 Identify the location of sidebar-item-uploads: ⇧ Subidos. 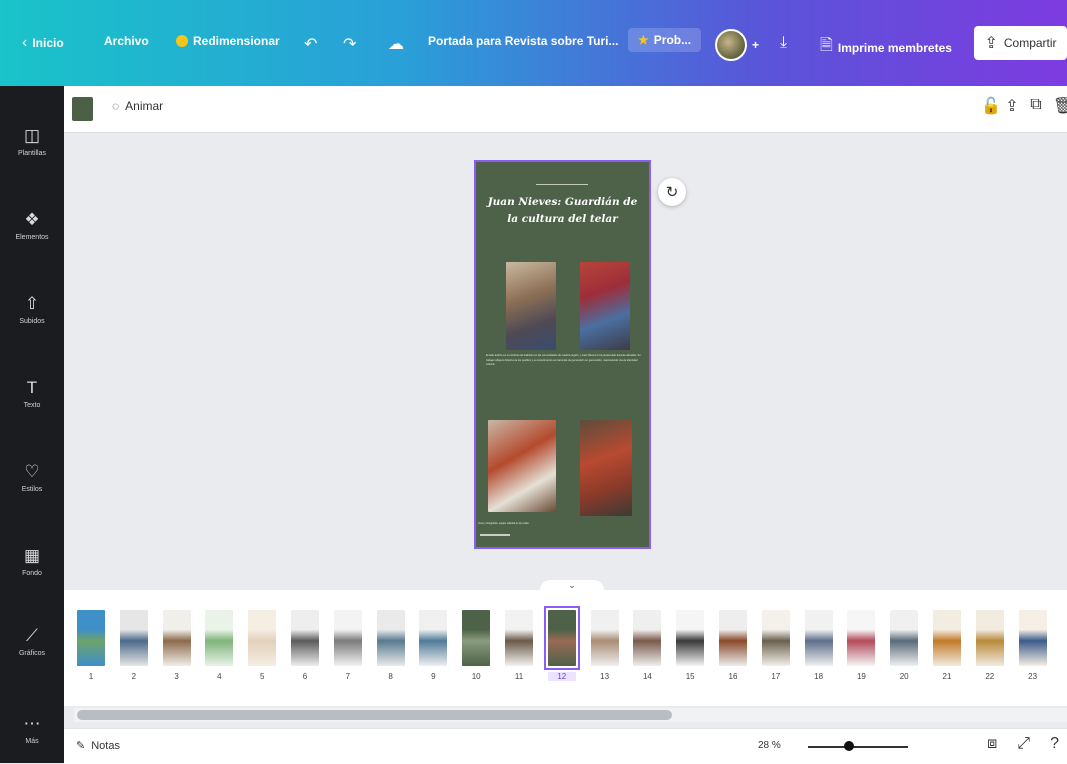
(32, 309).